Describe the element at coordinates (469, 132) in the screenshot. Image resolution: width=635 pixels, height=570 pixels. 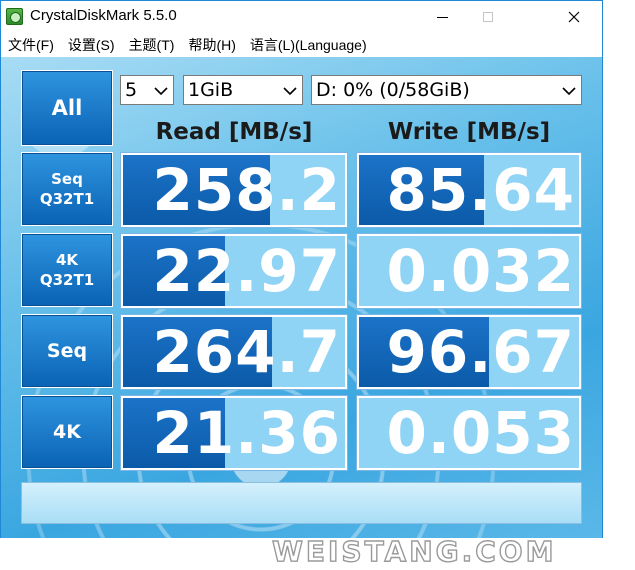
I see `write-column-header: Write [MB/s]` at that location.